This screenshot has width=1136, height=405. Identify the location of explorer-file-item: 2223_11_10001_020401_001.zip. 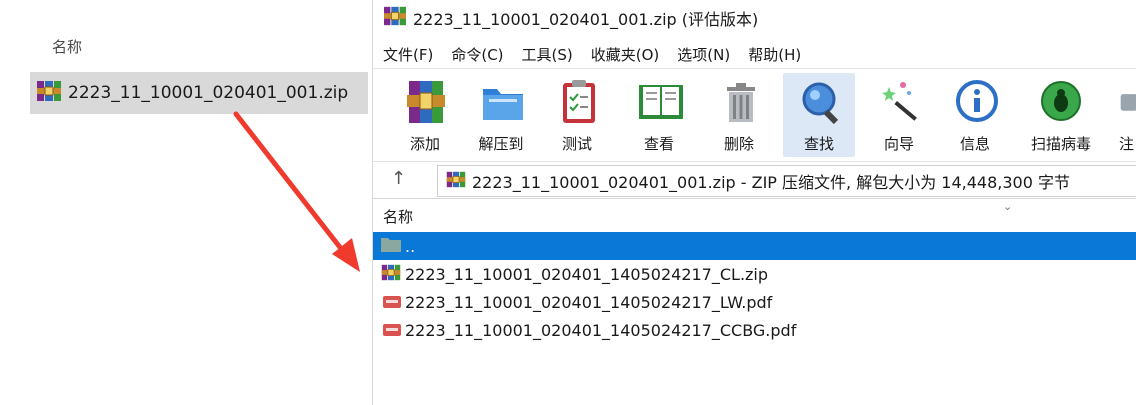
(199, 93).